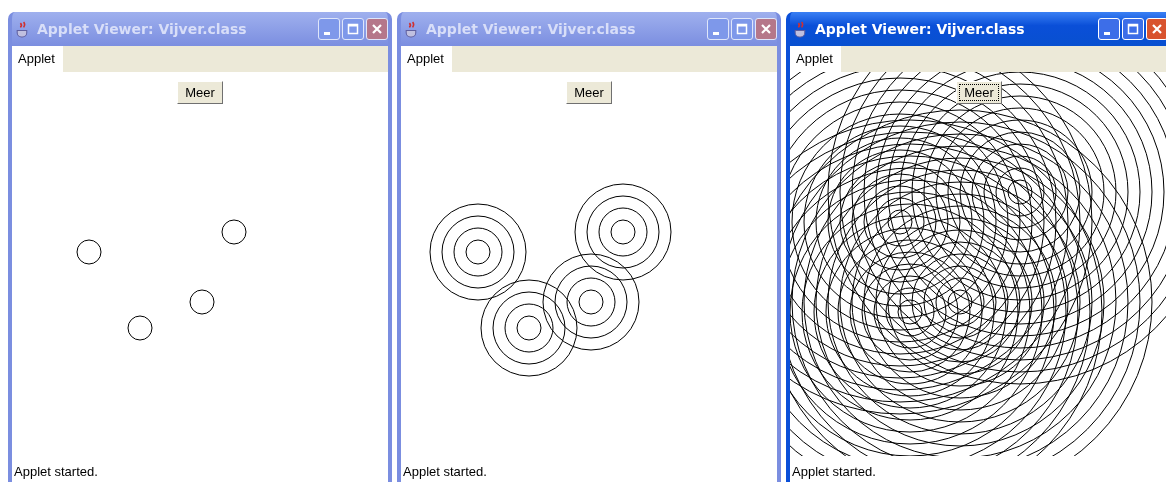  Describe the element at coordinates (815, 59) in the screenshot. I see `menu-item: Applet` at that location.